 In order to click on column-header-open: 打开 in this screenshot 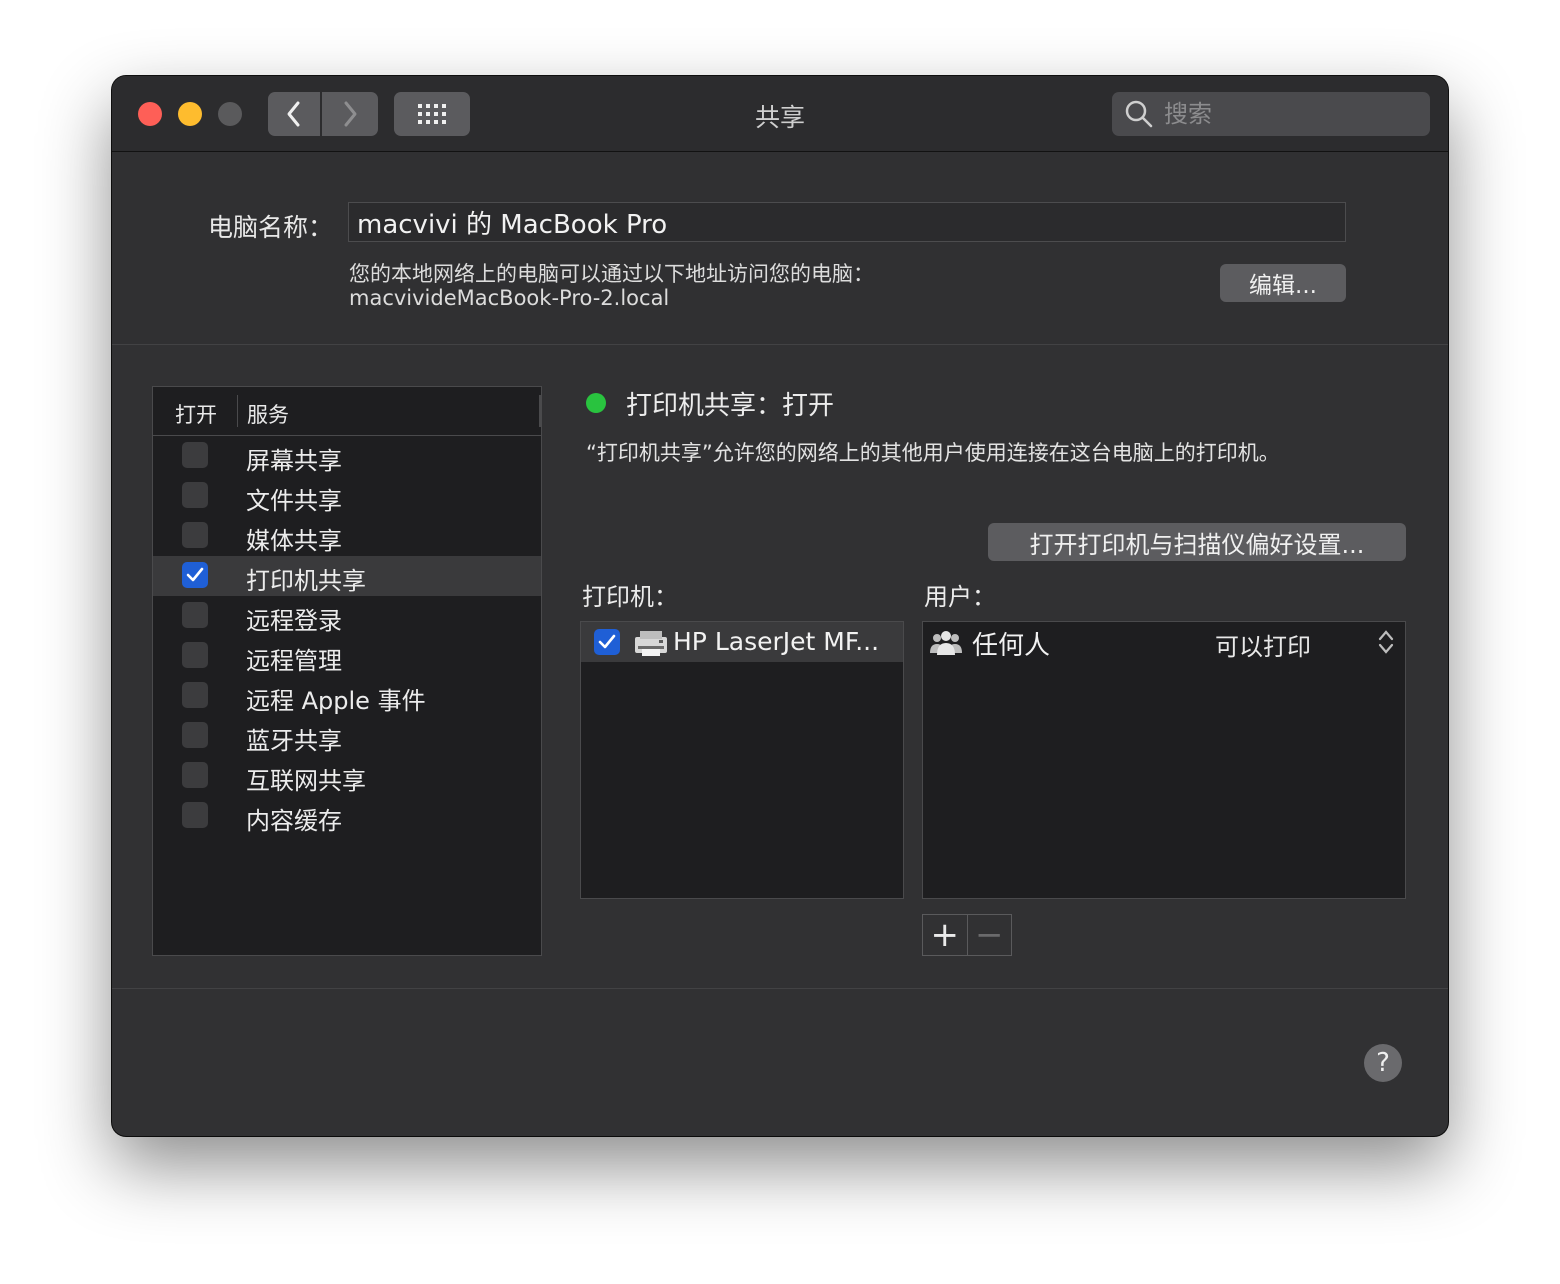, I will do `click(196, 414)`.